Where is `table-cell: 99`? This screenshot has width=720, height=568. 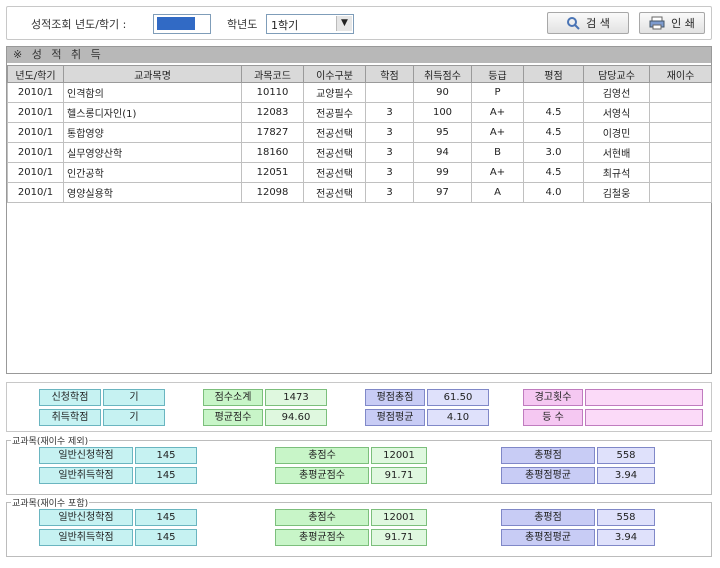
table-cell: 99 is located at coordinates (442, 172).